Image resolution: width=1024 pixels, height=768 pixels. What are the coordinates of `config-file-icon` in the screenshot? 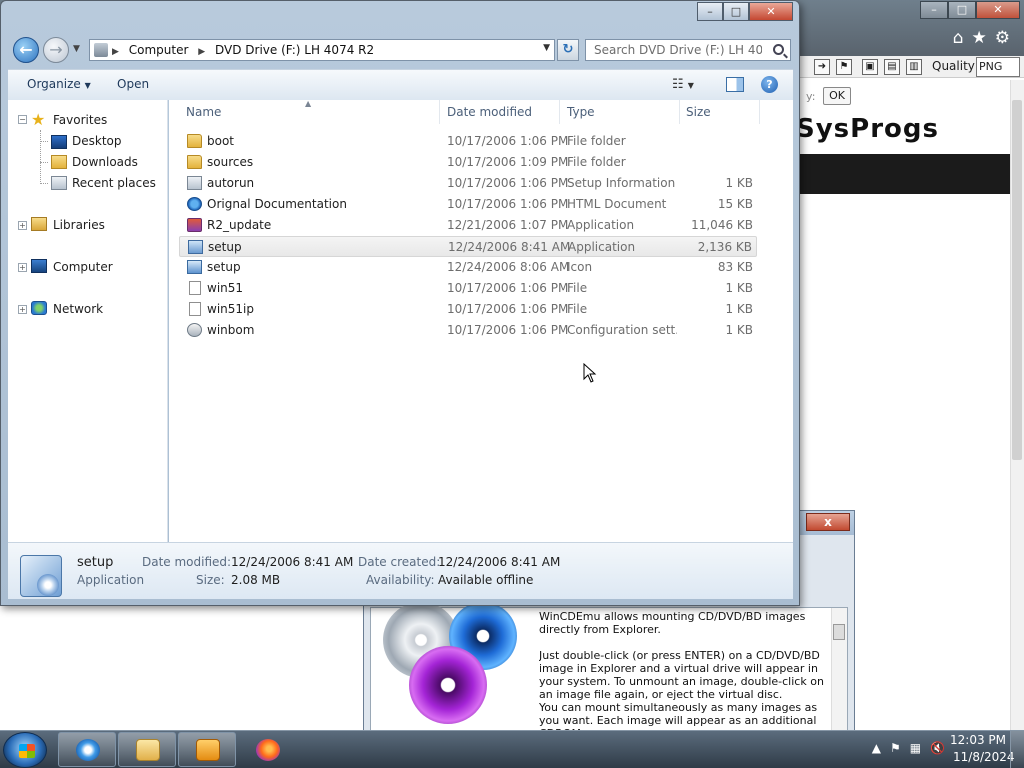 It's located at (194, 330).